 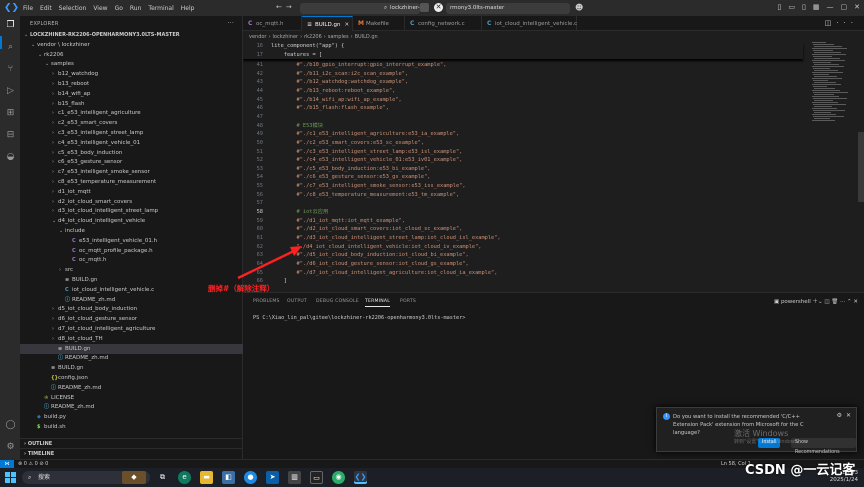 I want to click on tree-folder: ⌄ vendor \ lockzhiner, so click(x=131, y=45).